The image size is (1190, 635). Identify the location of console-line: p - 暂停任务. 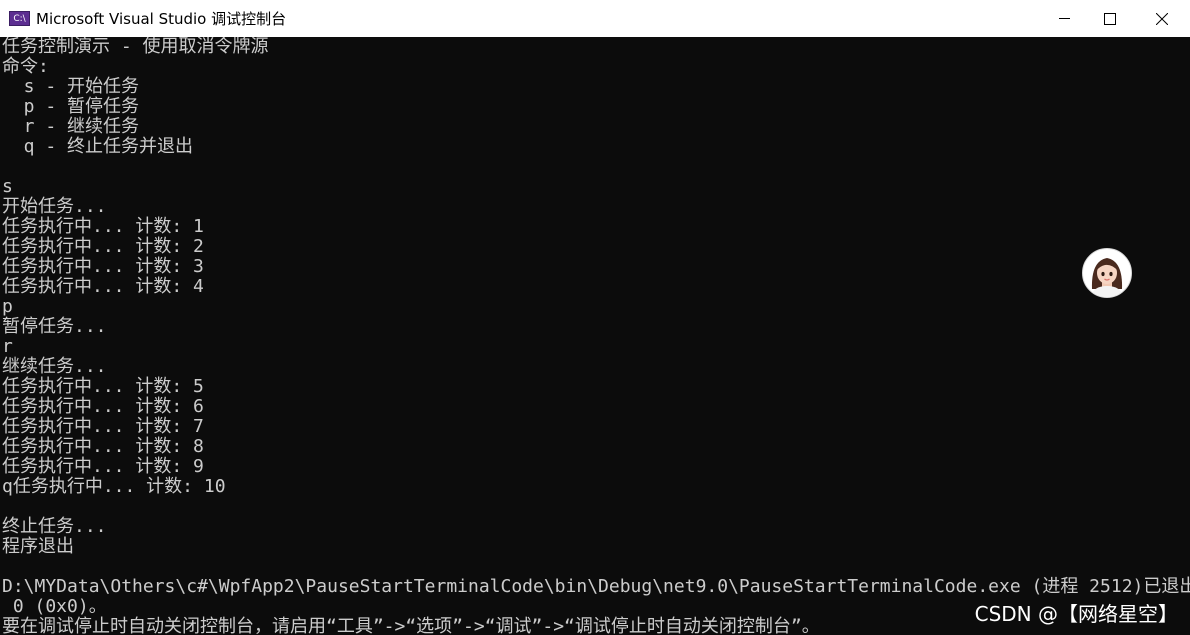
(71, 106).